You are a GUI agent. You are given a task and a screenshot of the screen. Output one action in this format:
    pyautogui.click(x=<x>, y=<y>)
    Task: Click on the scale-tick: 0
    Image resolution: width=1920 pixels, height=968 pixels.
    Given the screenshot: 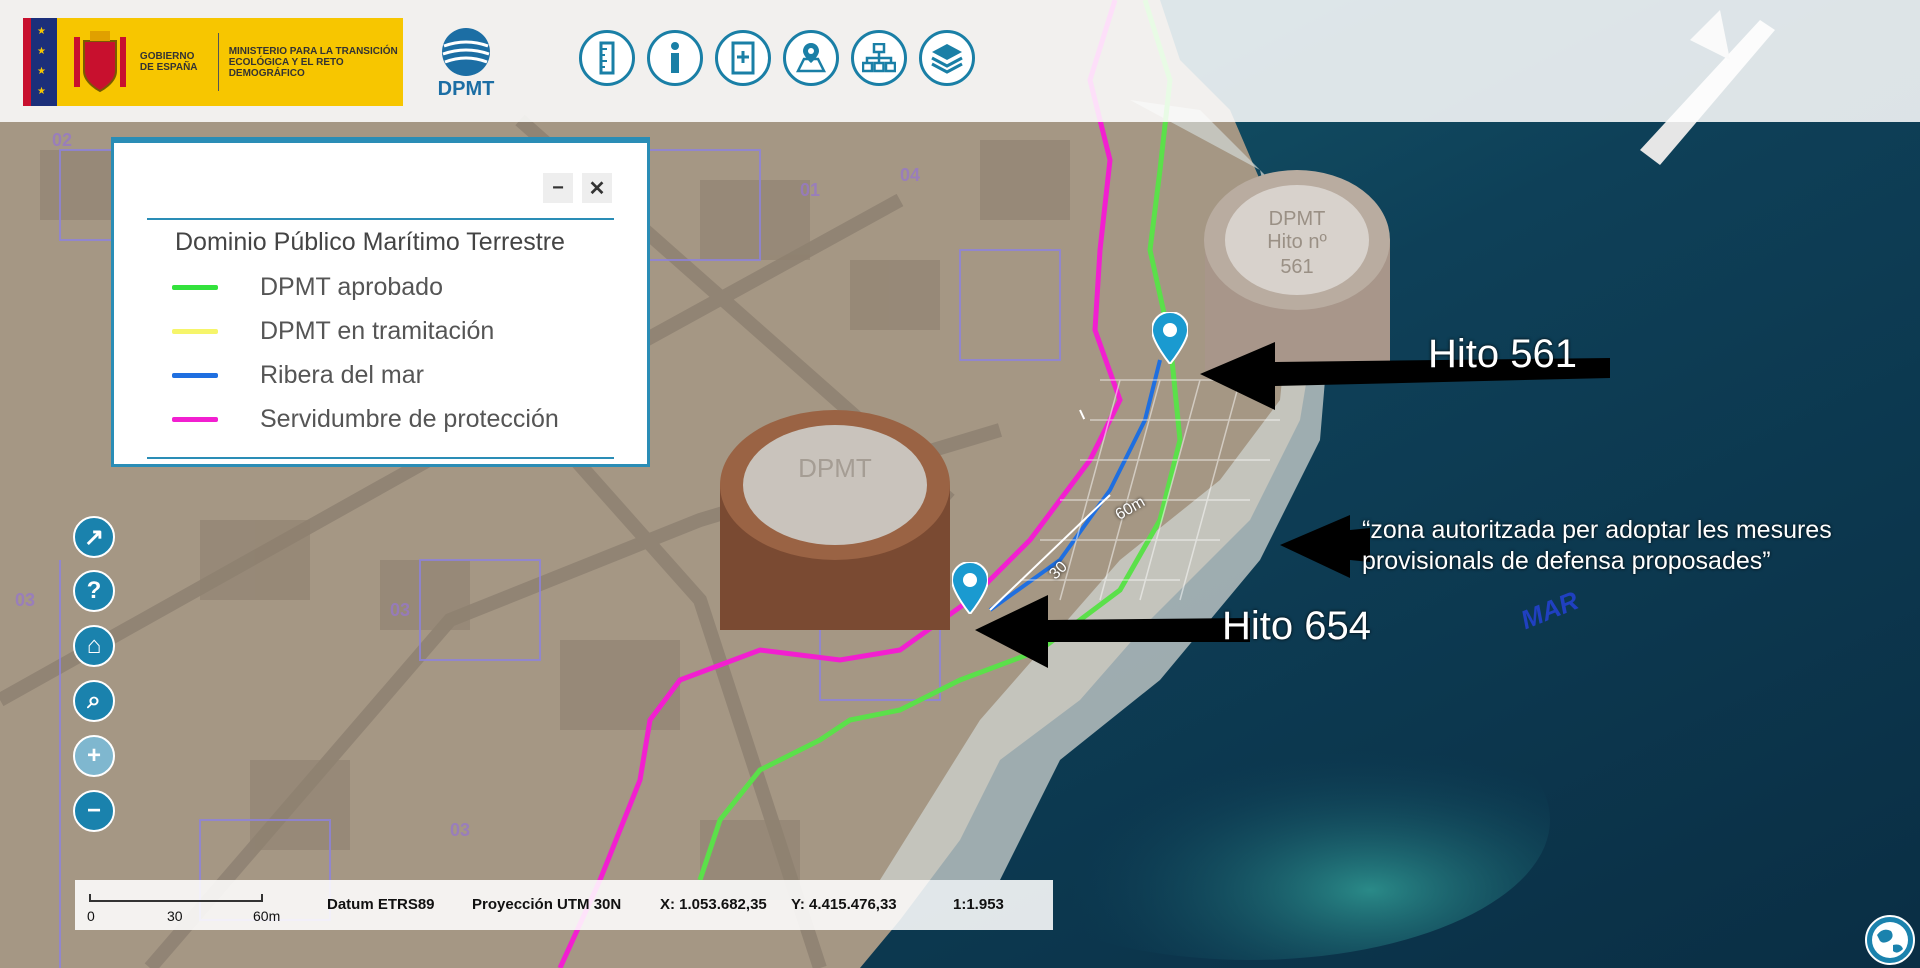 What is the action you would take?
    pyautogui.click(x=91, y=916)
    